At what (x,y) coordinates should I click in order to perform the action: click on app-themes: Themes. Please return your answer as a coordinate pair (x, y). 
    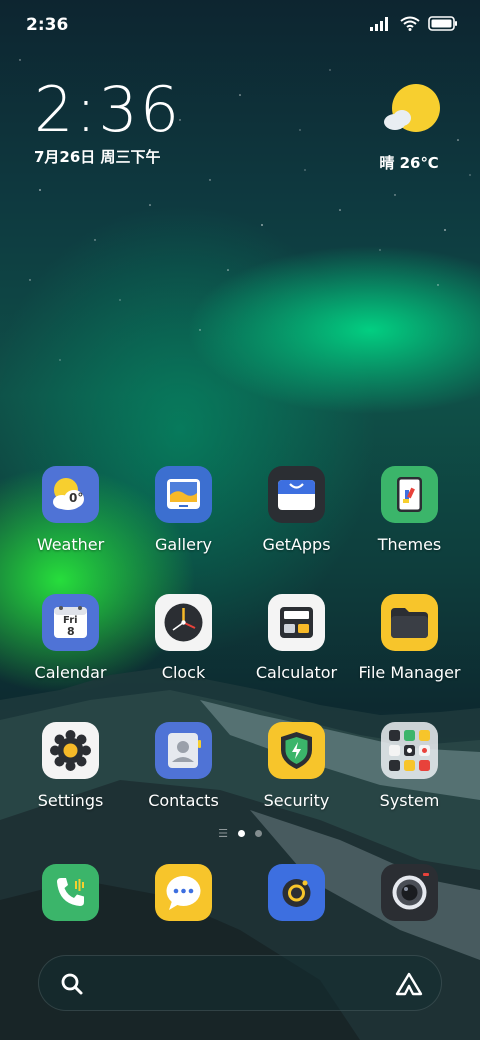
    Looking at the image, I should click on (409, 510).